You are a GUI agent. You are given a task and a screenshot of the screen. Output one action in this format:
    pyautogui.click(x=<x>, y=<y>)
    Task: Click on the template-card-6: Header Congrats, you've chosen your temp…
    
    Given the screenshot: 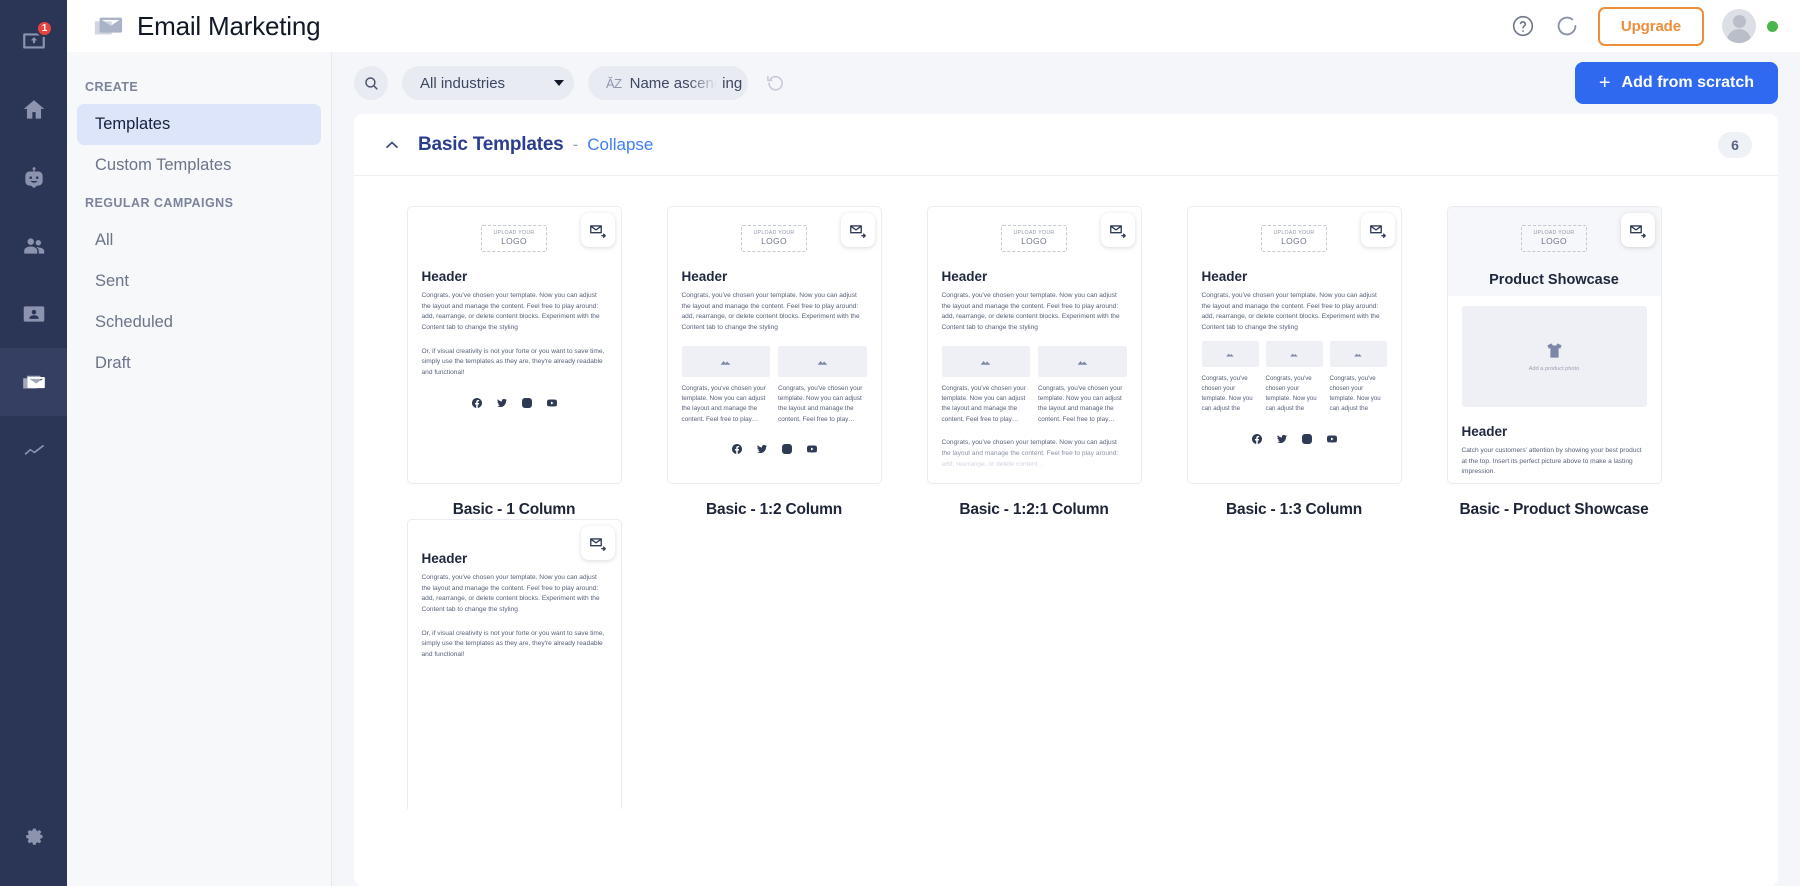 What is the action you would take?
    pyautogui.click(x=514, y=664)
    